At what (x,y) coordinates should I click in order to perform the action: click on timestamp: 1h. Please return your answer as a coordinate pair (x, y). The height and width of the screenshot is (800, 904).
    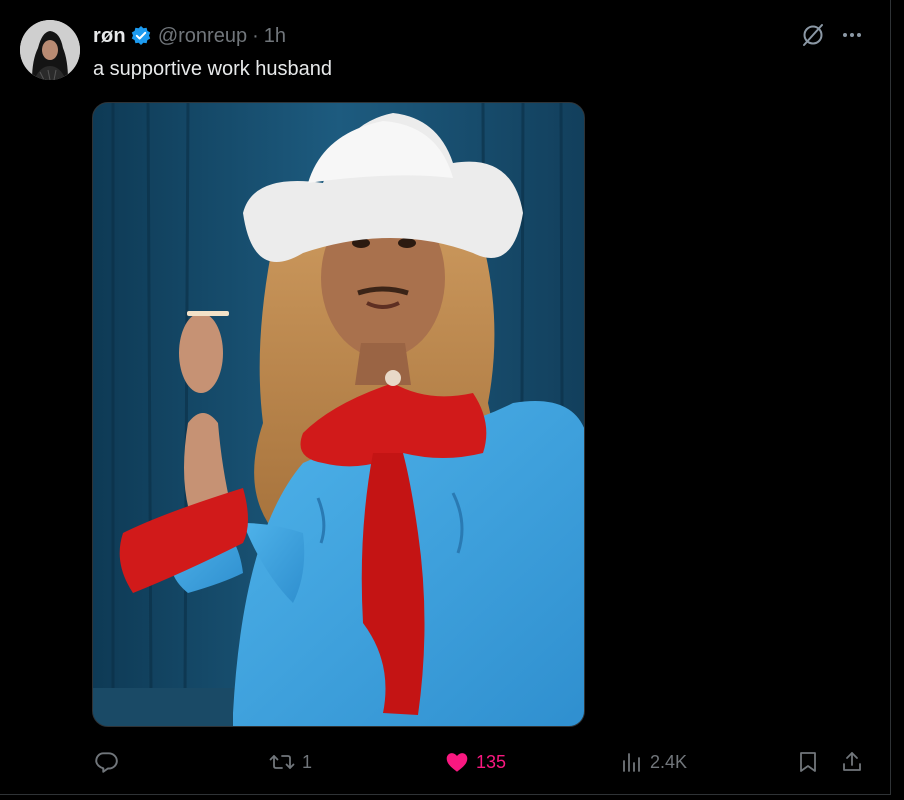
    Looking at the image, I should click on (275, 36).